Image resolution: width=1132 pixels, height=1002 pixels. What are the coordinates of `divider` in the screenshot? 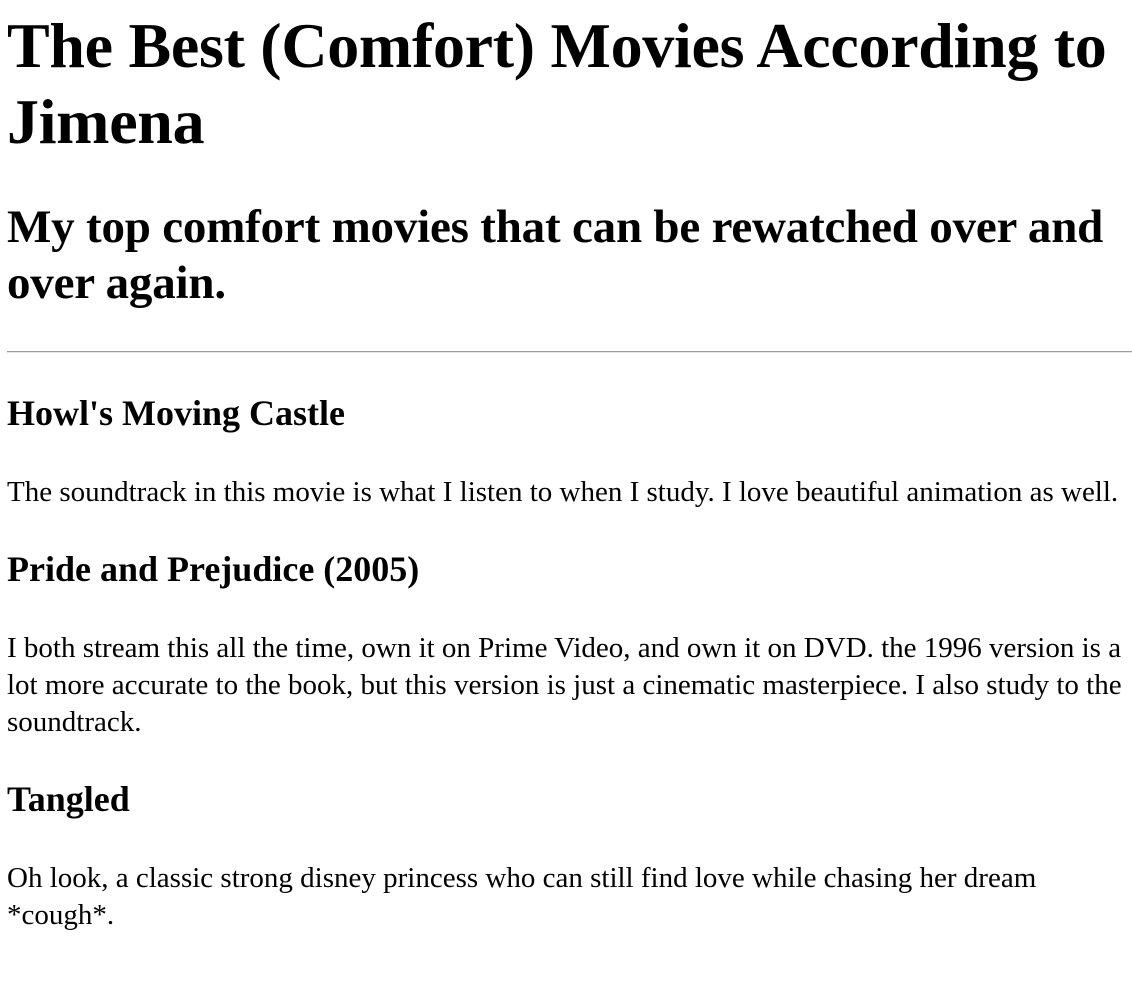 It's located at (569, 352).